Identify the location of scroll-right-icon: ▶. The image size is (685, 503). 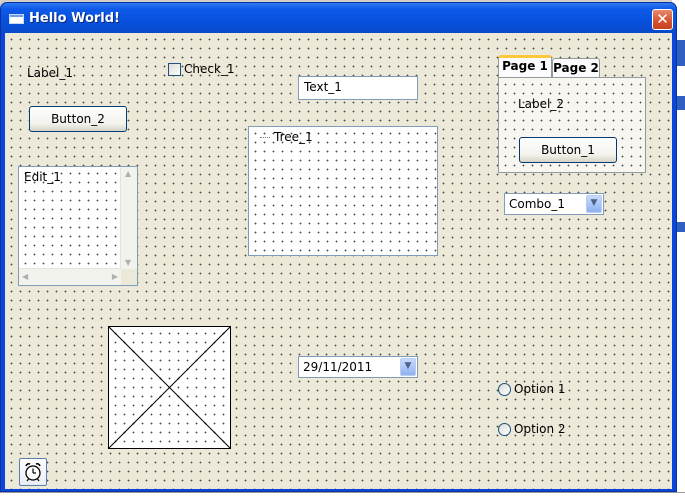
(115, 276).